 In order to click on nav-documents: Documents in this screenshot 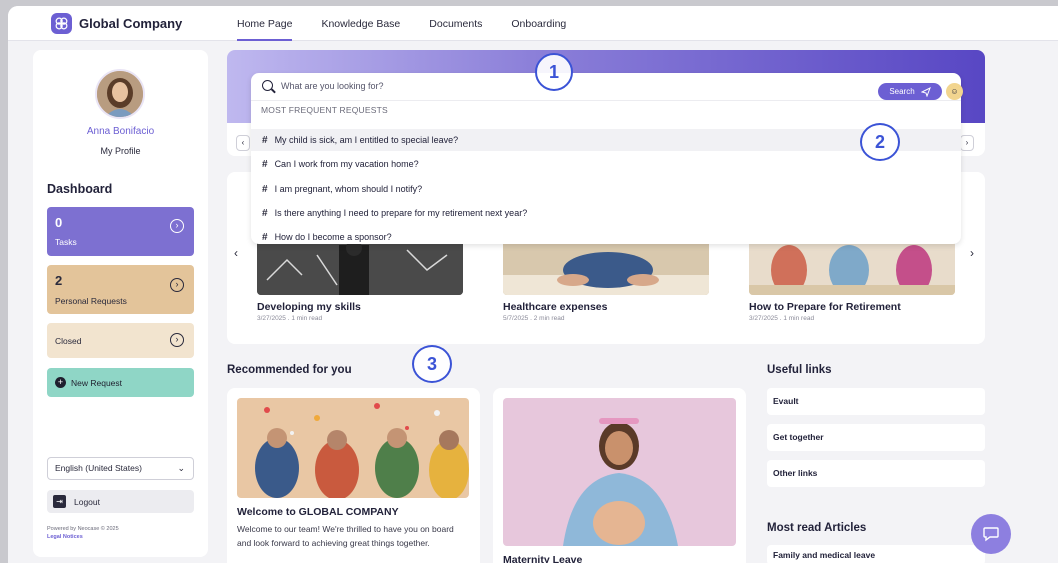, I will do `click(455, 23)`.